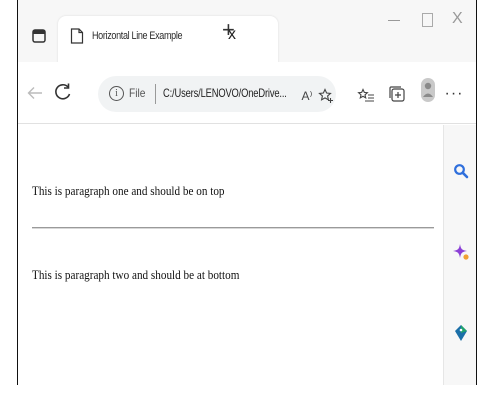 The image size is (496, 393). Describe the element at coordinates (233, 228) in the screenshot. I see `horizontal-rule` at that location.